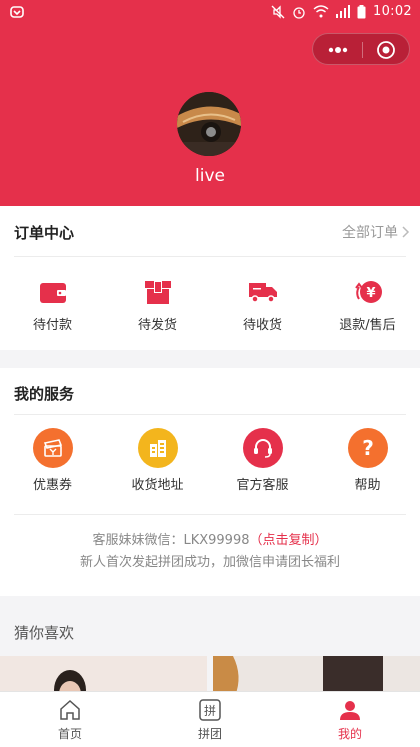 This screenshot has height=747, width=420. Describe the element at coordinates (367, 485) in the screenshot. I see `service-label: 帮助` at that location.